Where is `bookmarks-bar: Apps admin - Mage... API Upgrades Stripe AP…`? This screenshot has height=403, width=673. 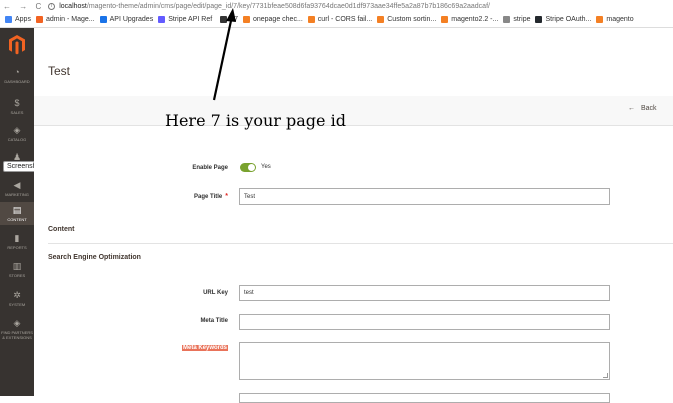 bookmarks-bar: Apps admin - Mage... API Upgrades Stripe AP… is located at coordinates (336, 20).